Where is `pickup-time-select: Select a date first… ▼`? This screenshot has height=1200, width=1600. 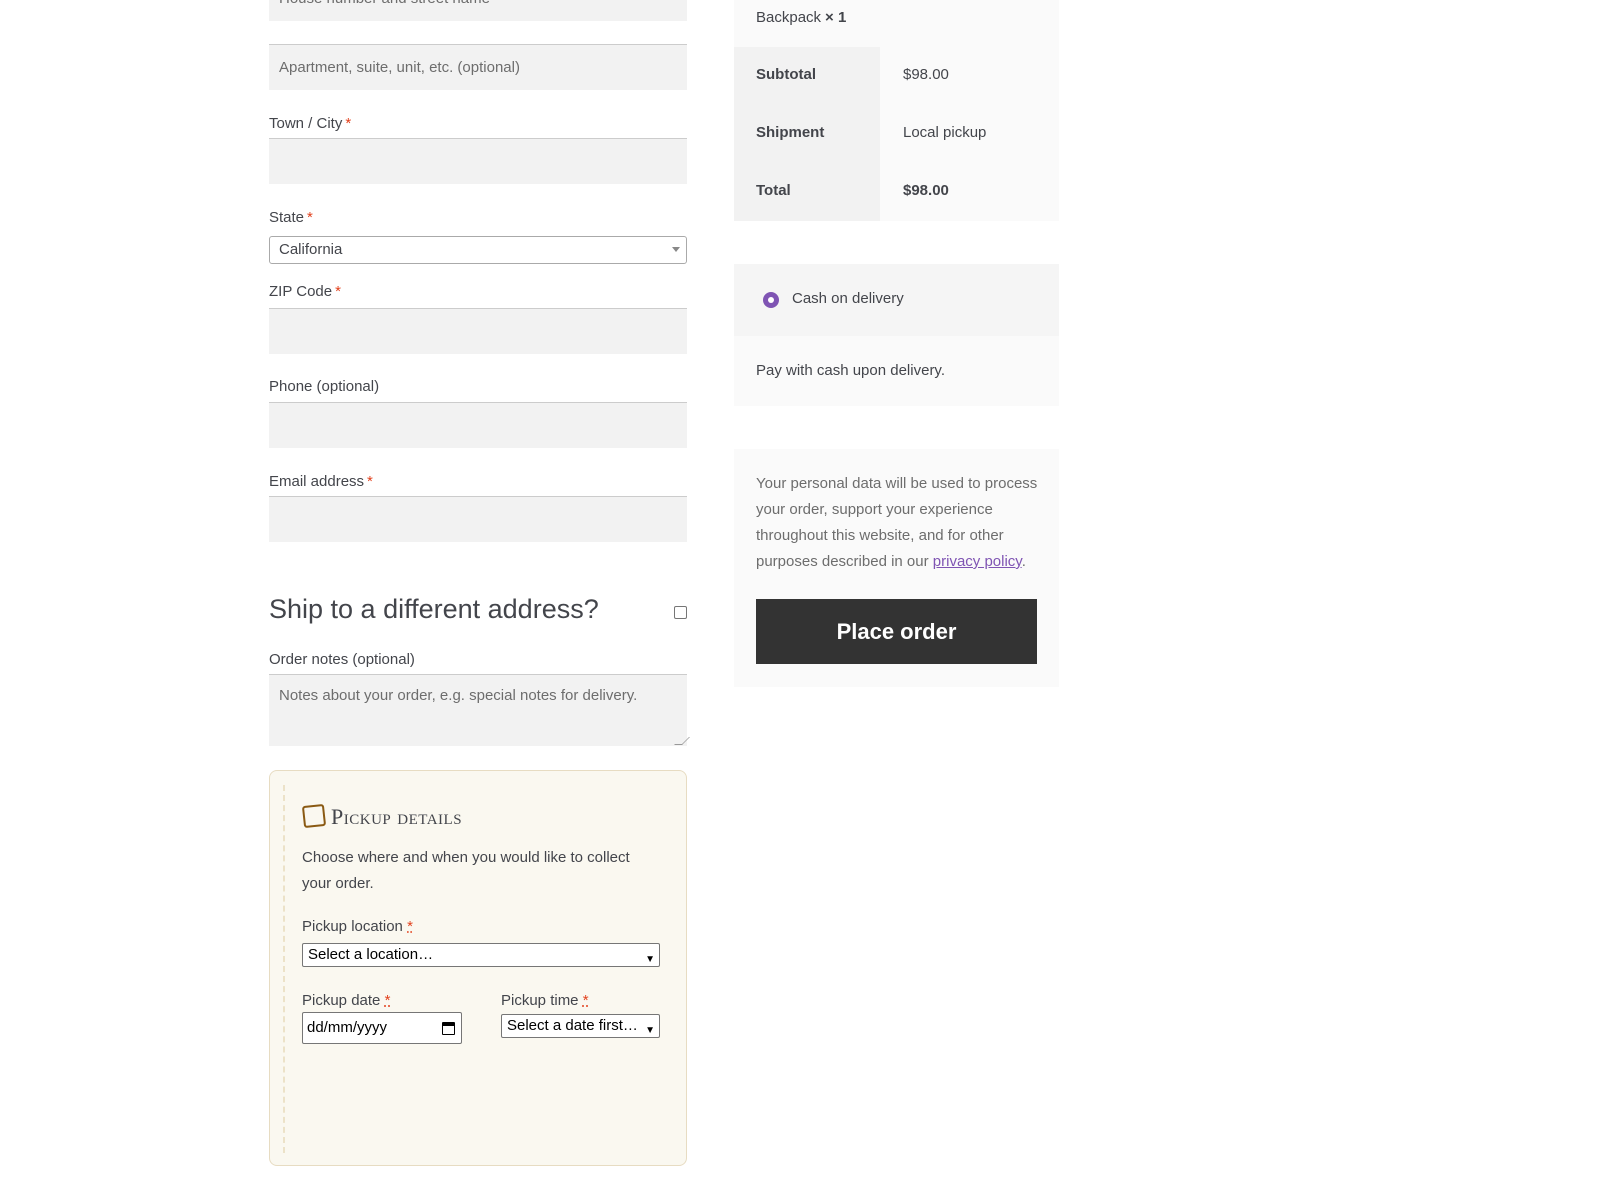 pickup-time-select: Select a date first… ▼ is located at coordinates (580, 1026).